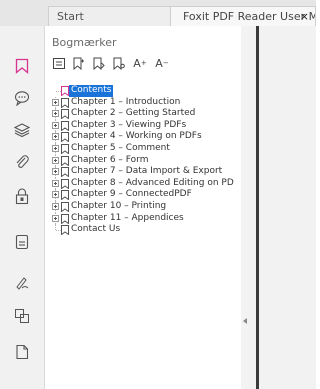  I want to click on close-tab-icon: ×, so click(304, 16).